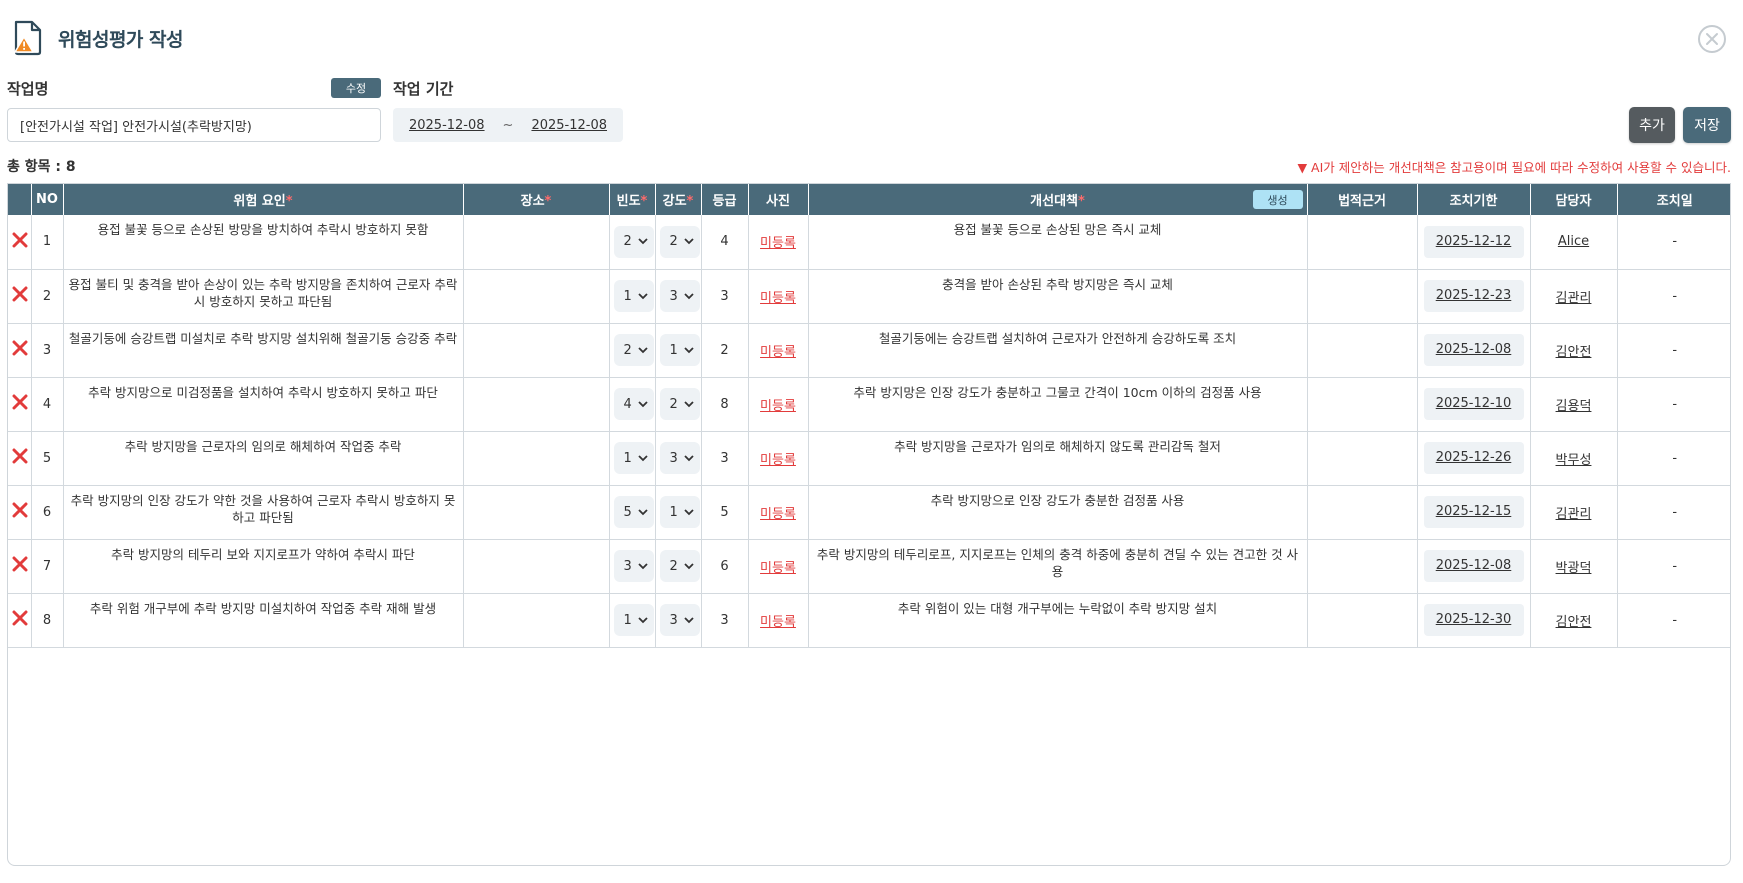 This screenshot has width=1743, height=883. Describe the element at coordinates (194, 125) in the screenshot. I see `job-name-input` at that location.